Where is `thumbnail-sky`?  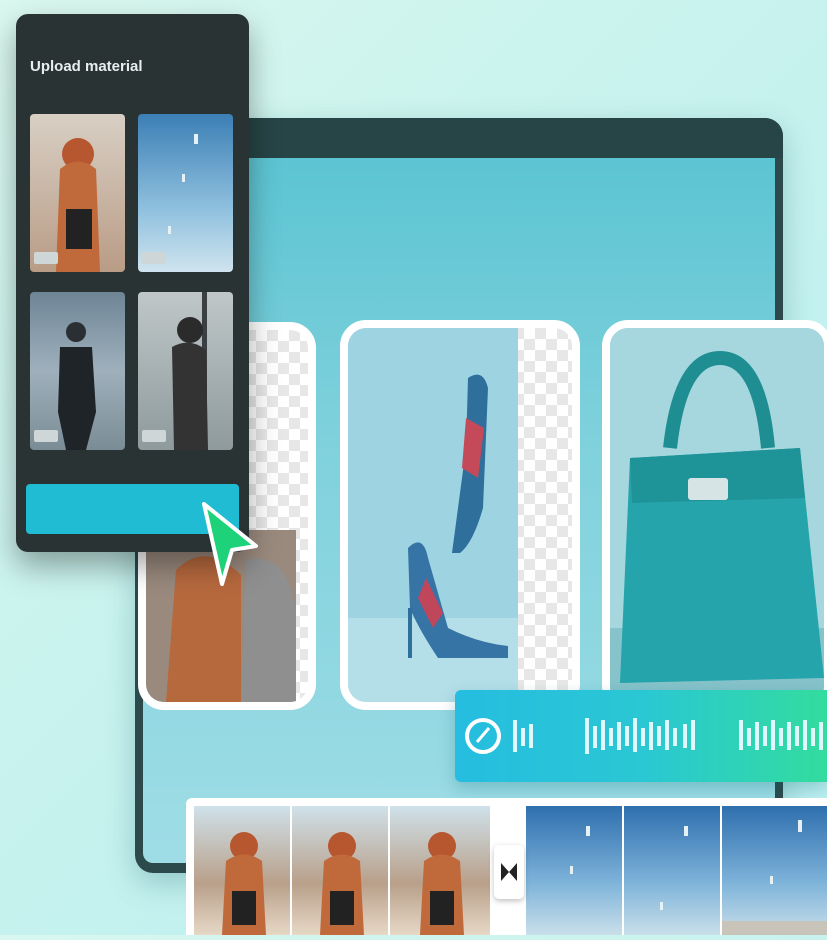 thumbnail-sky is located at coordinates (185, 193).